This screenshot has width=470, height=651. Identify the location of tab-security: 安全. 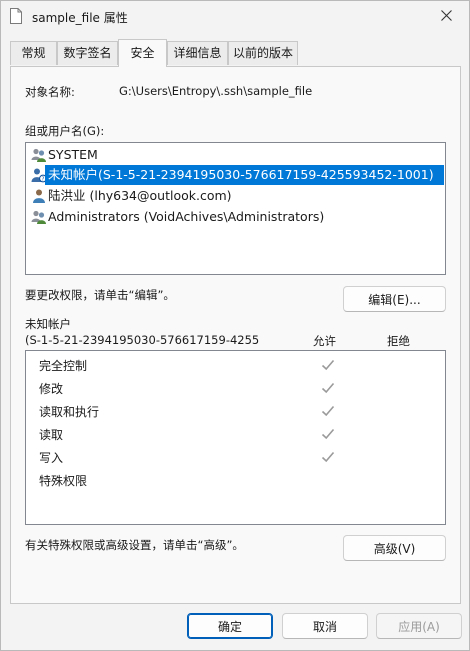
(142, 53).